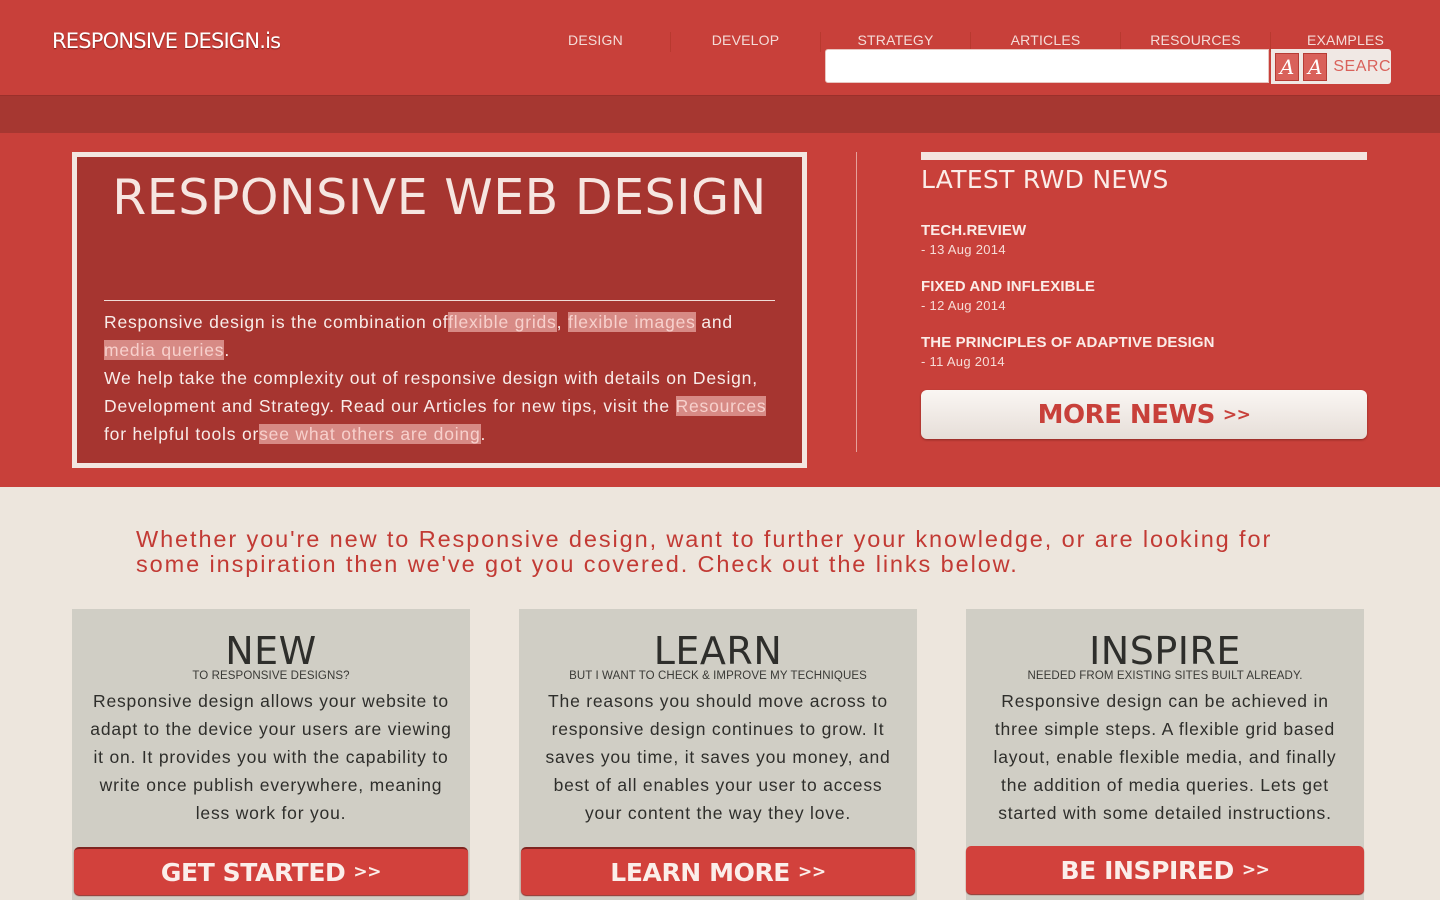 This screenshot has width=1440, height=900. What do you see at coordinates (595, 42) in the screenshot?
I see `nav-item-design: DESIGN` at bounding box center [595, 42].